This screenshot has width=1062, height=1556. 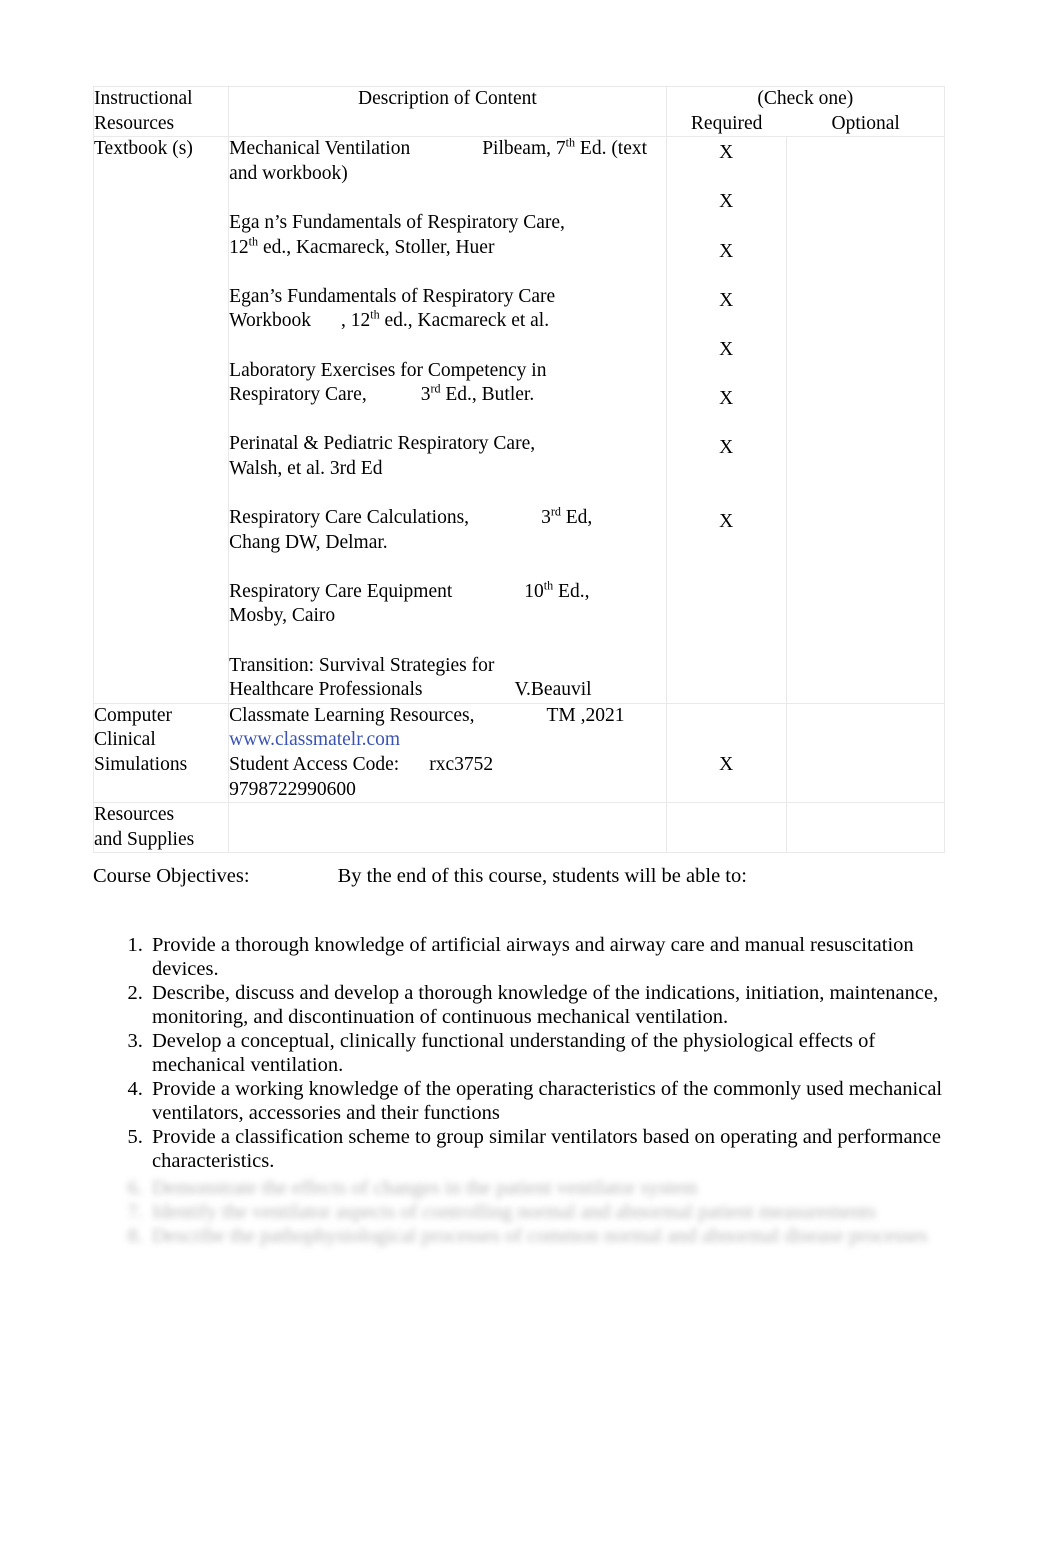 I want to click on required-mark-simulations: X, so click(x=726, y=765).